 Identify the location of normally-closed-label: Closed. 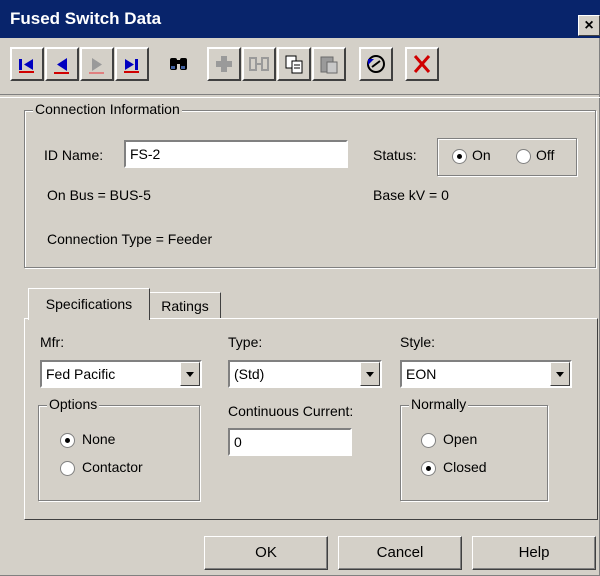
(465, 467).